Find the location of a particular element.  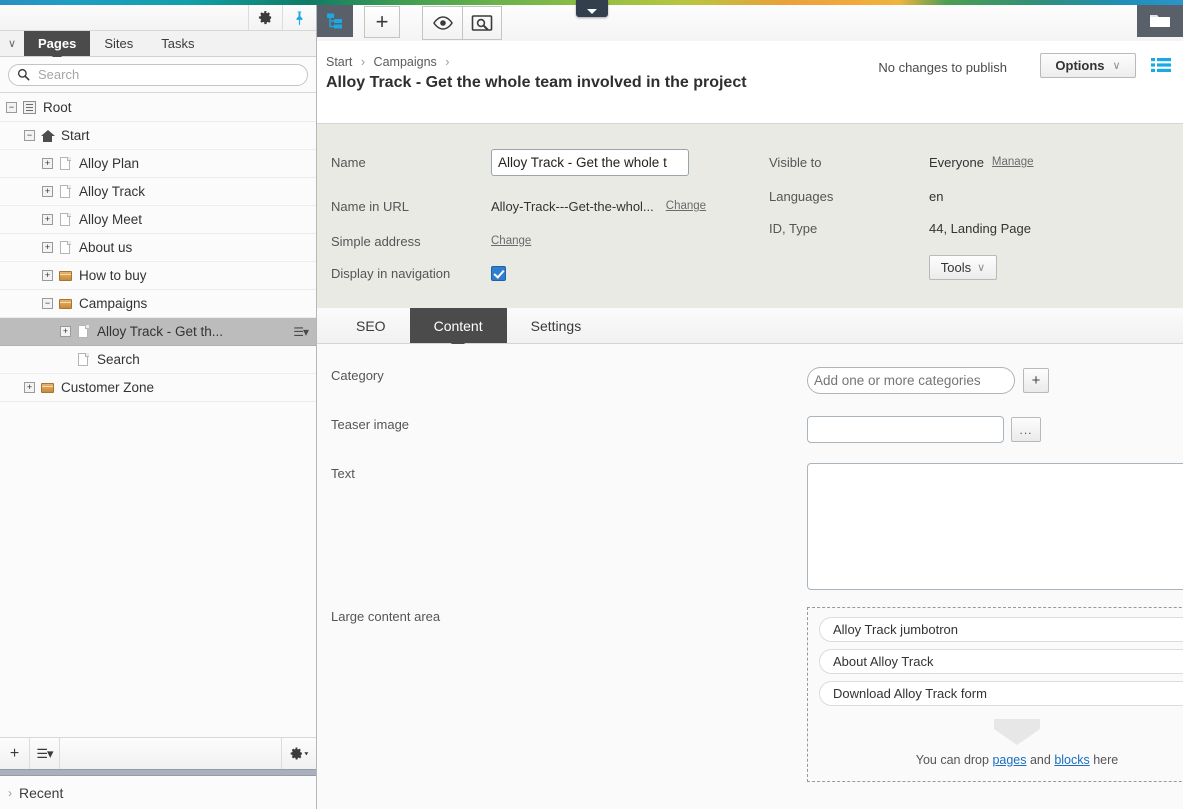

tree-item-root: − Root is located at coordinates (158, 108).